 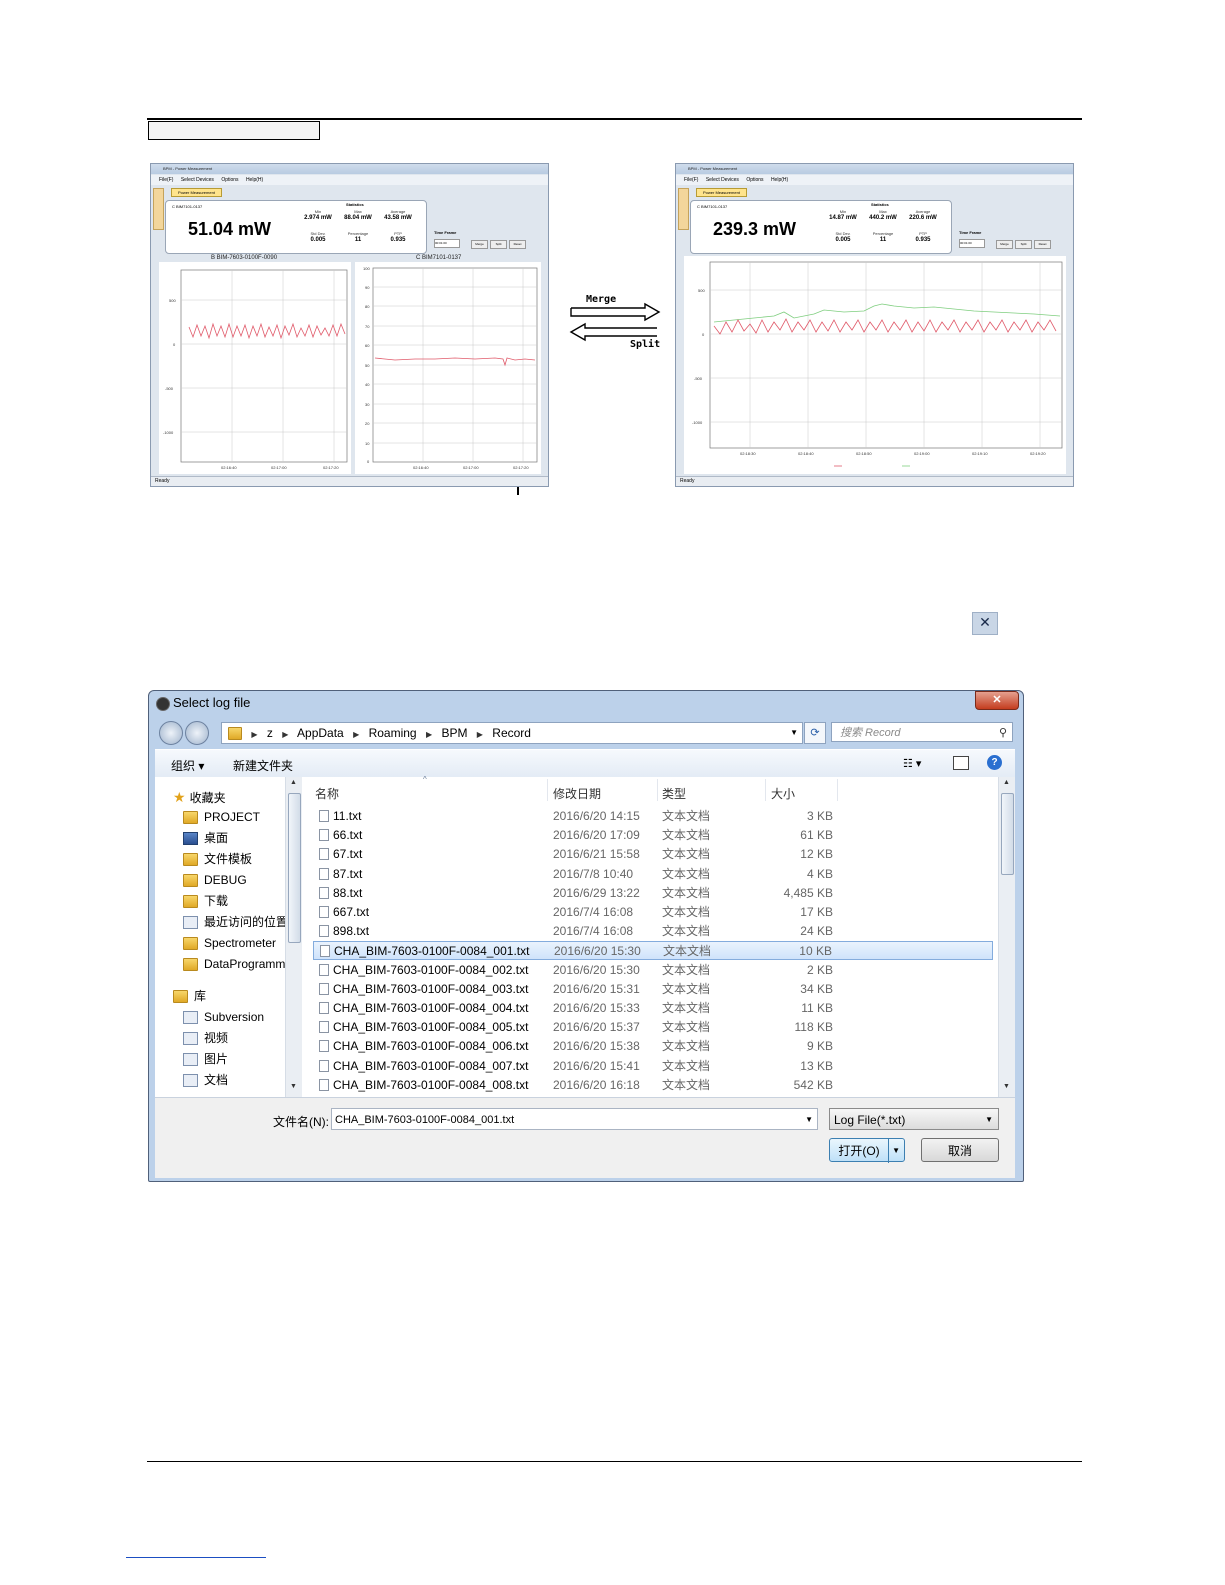 I want to click on nav-libraries: 库, so click(x=189, y=996).